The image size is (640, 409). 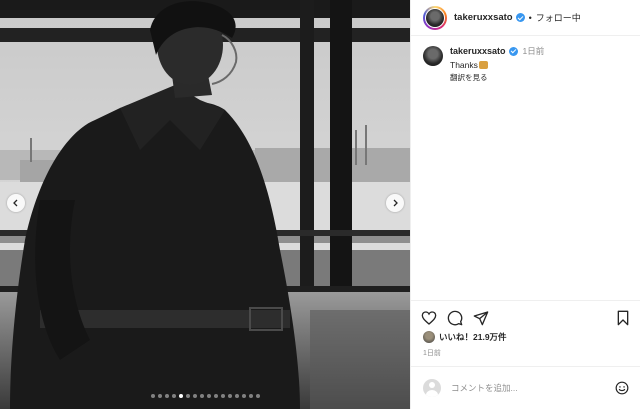 What do you see at coordinates (433, 56) in the screenshot?
I see `caption-avatar` at bounding box center [433, 56].